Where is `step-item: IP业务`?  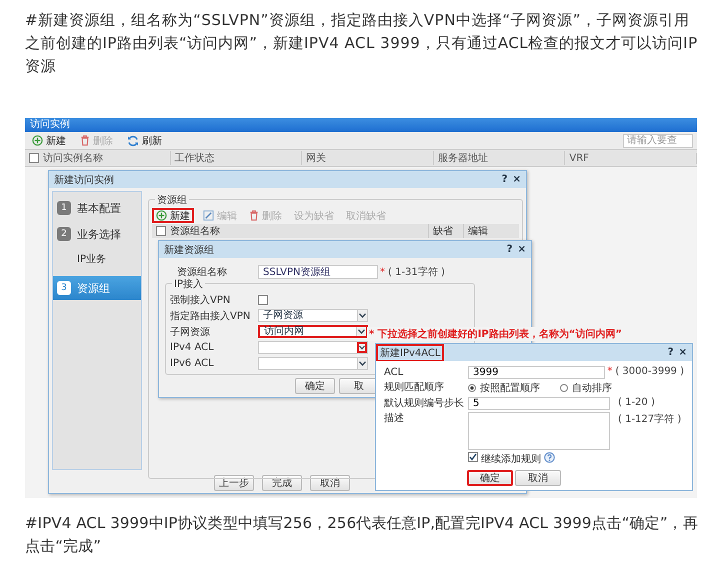 step-item: IP业务 is located at coordinates (97, 260).